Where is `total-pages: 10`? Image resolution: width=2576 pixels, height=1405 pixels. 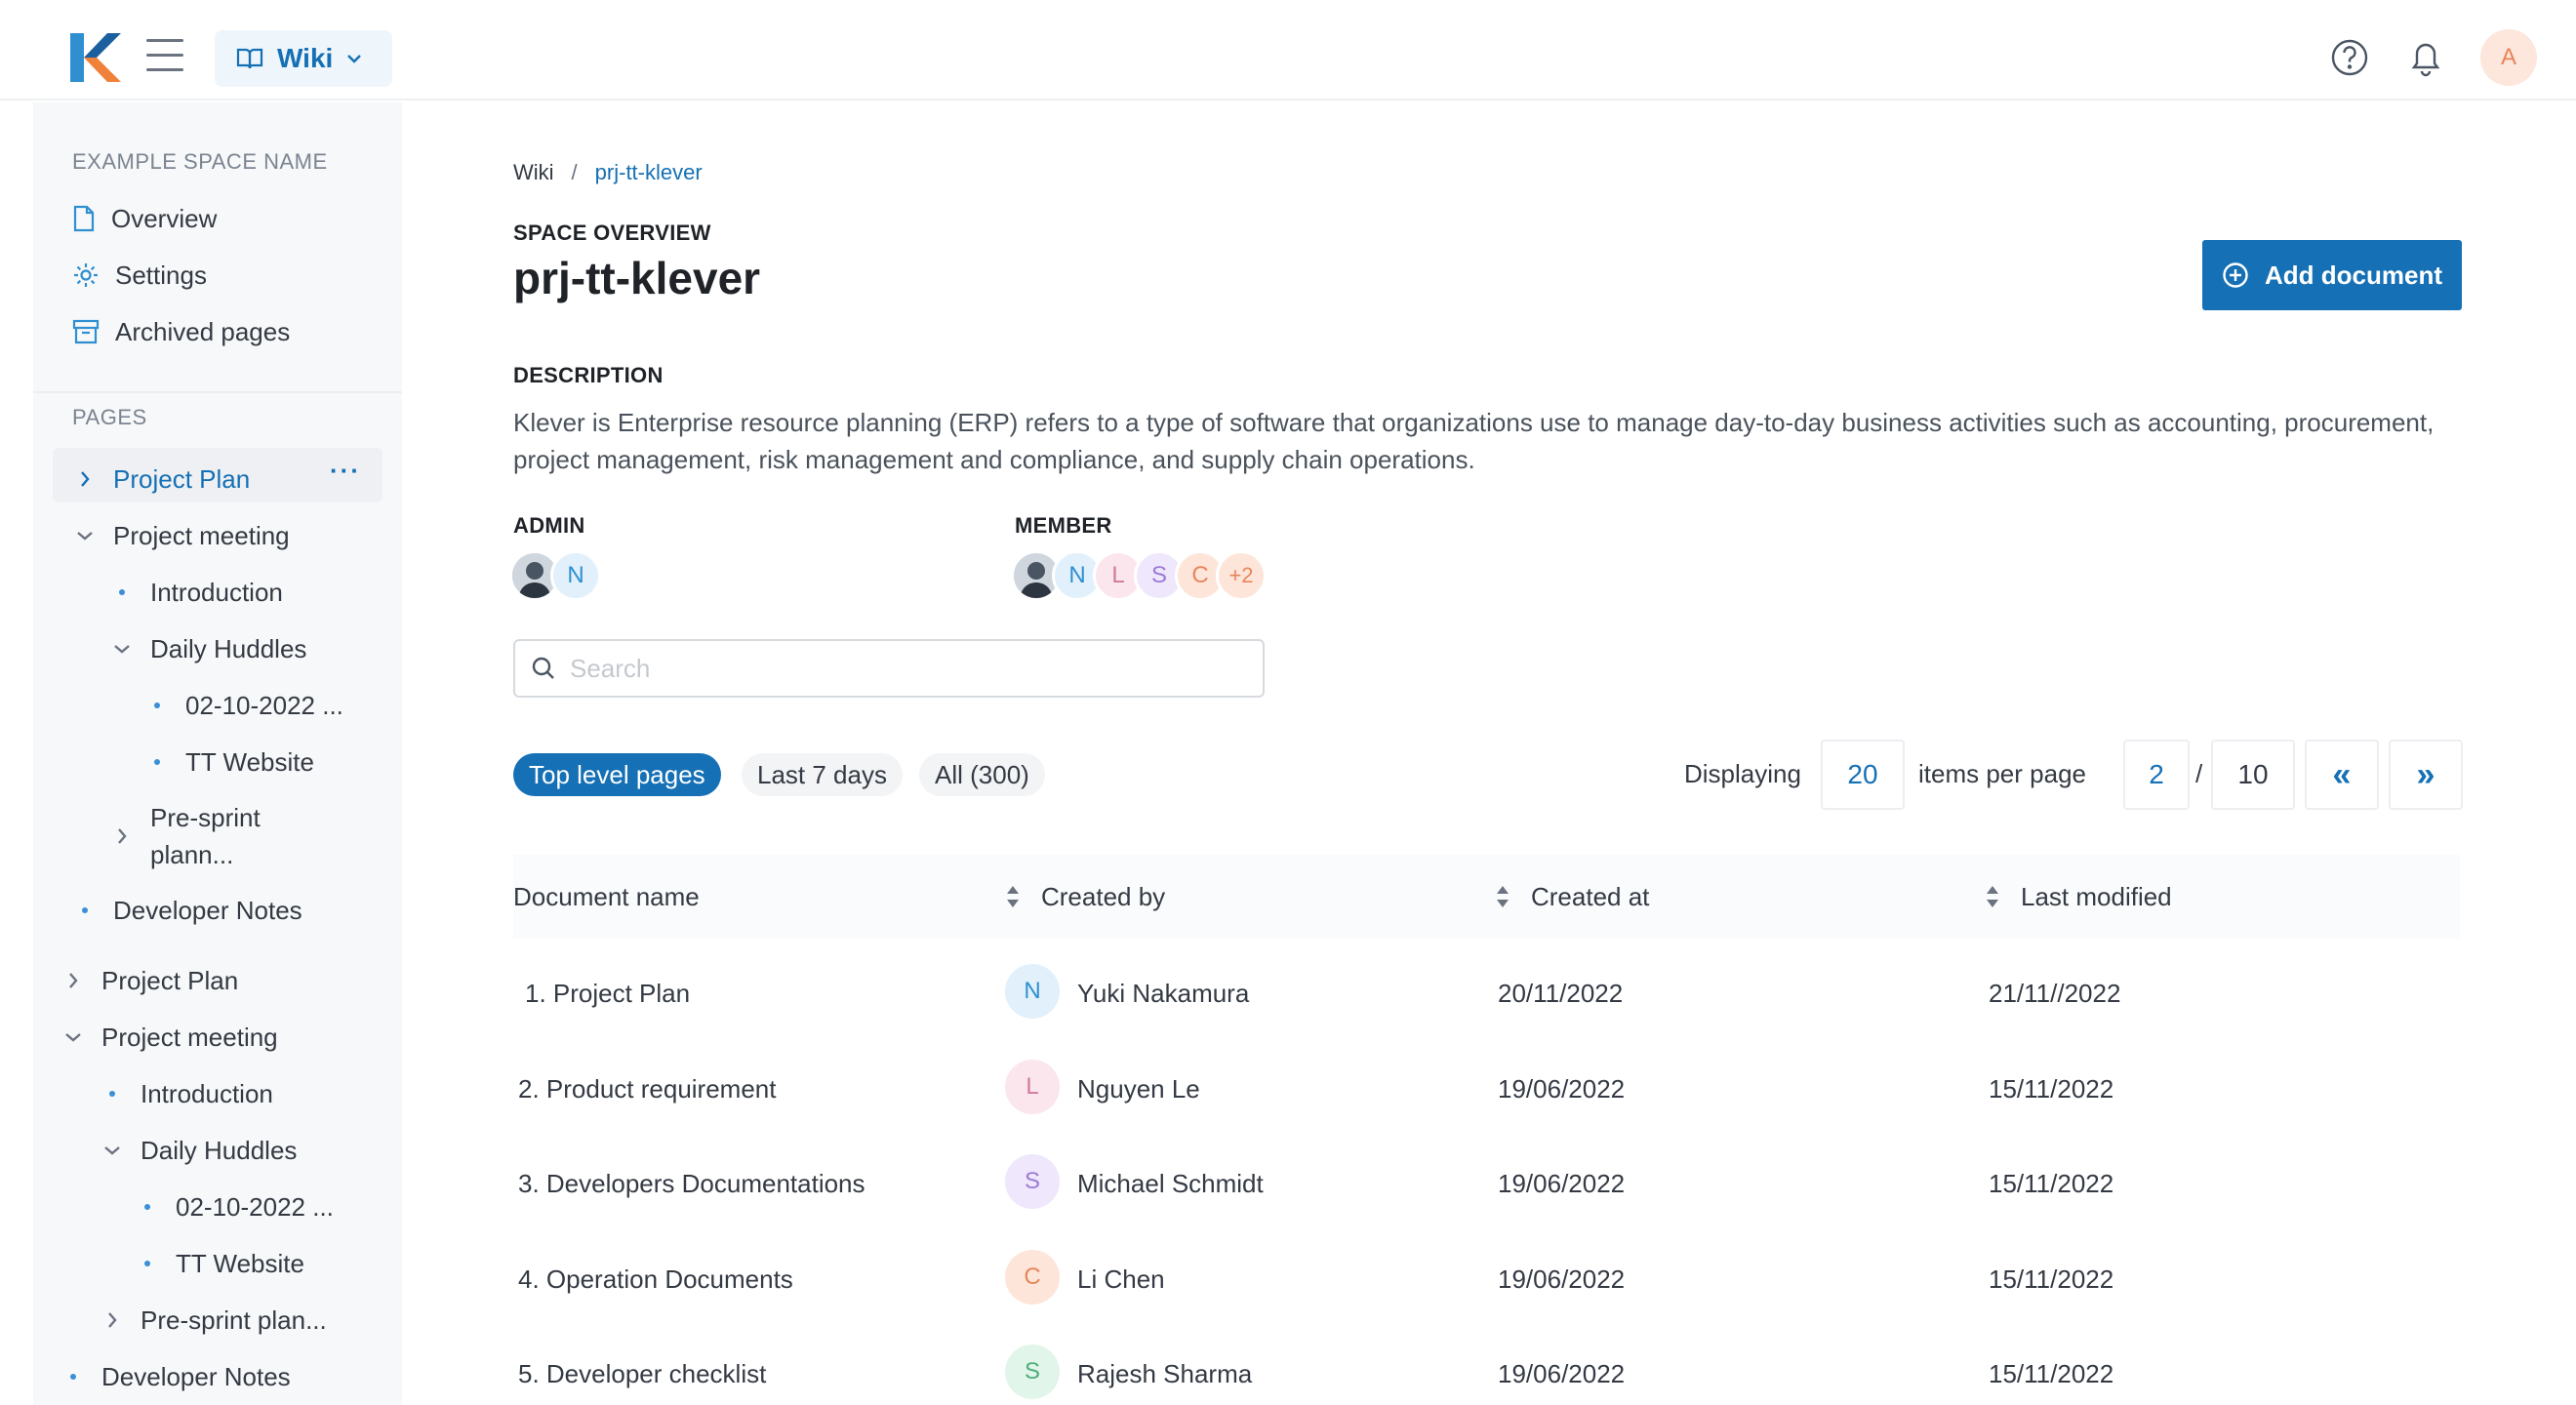 total-pages: 10 is located at coordinates (2253, 775).